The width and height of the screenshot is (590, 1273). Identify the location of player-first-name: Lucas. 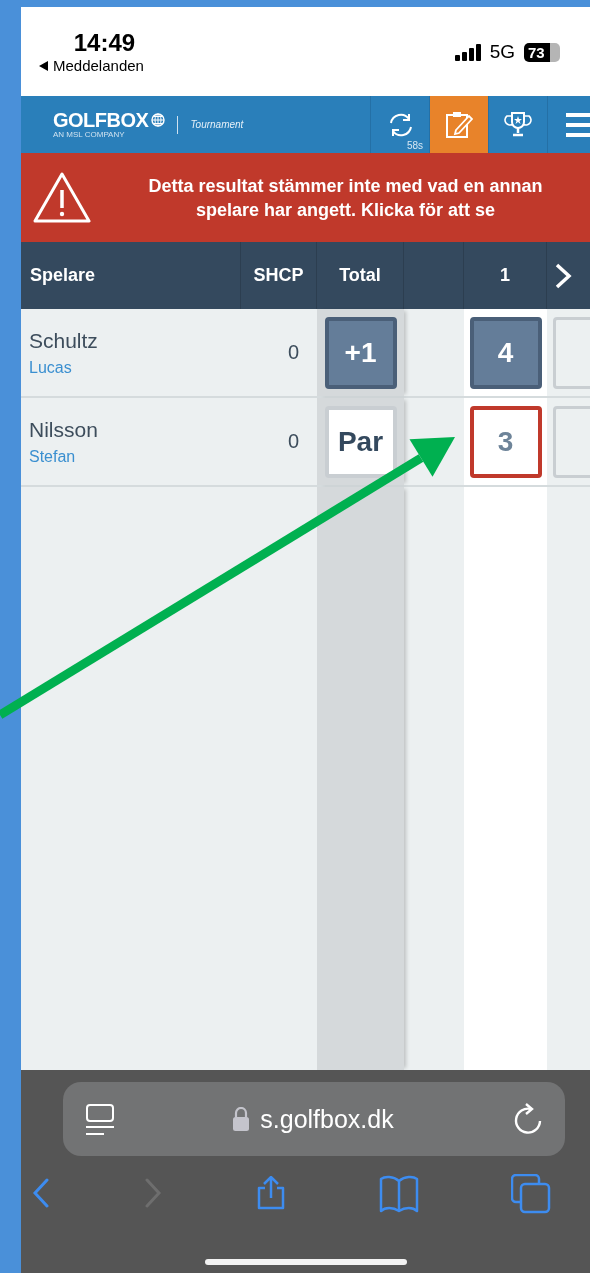
(135, 367).